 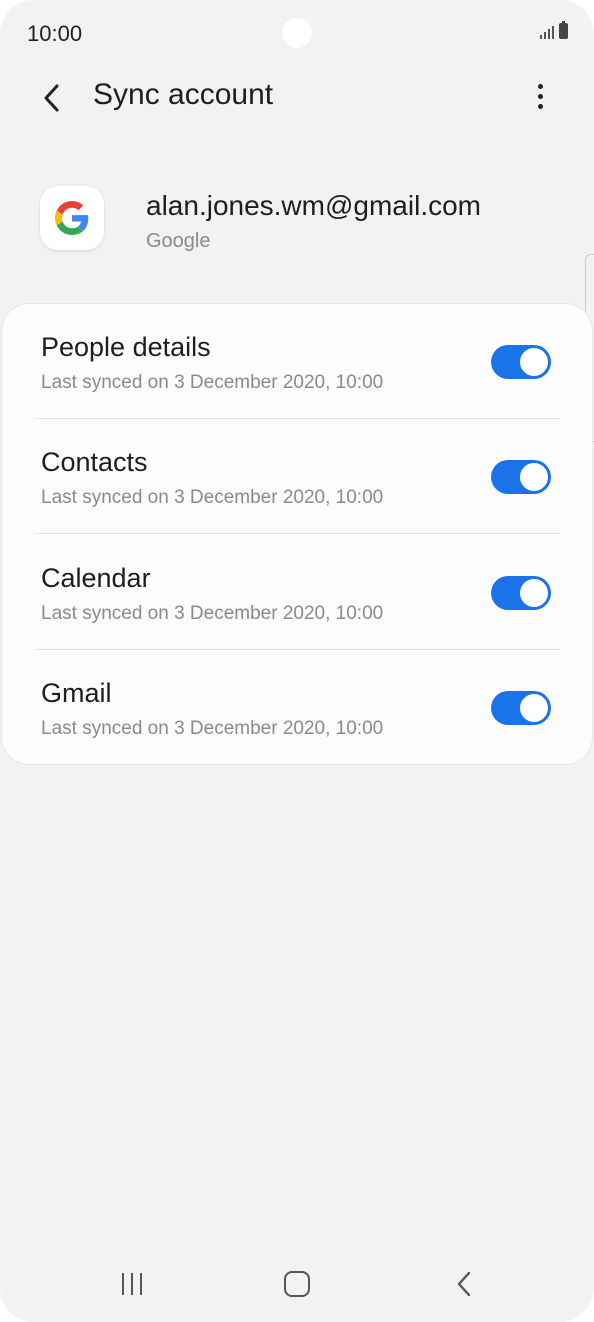 I want to click on more-vertical-icon, so click(x=540, y=86).